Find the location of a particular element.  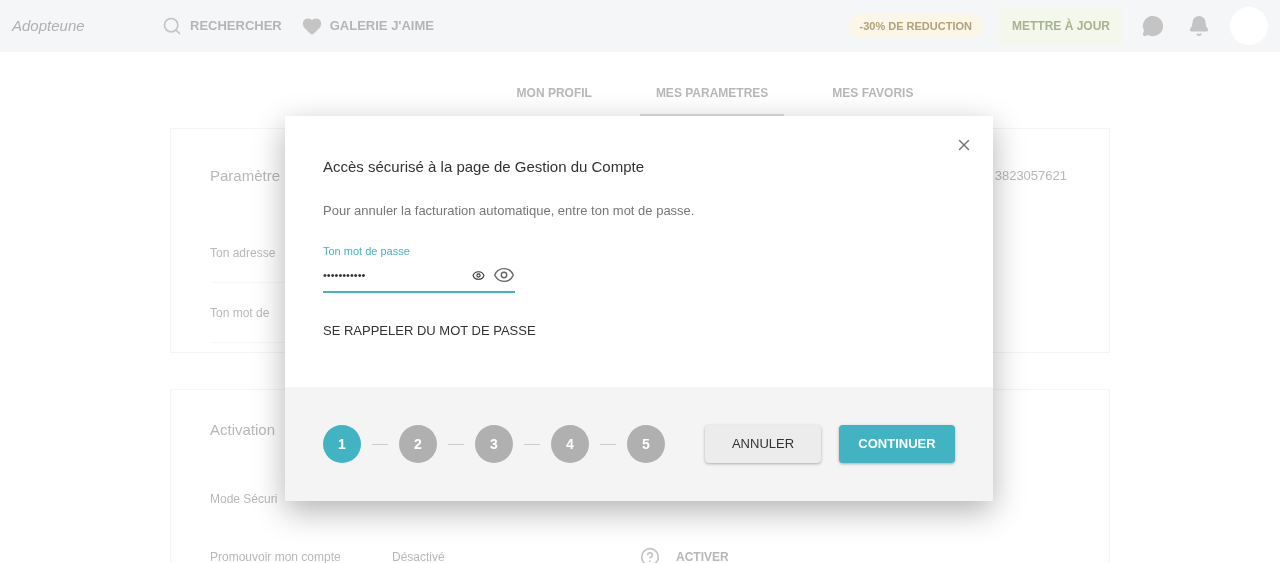

promo-badge: -30% DE REDUCTION is located at coordinates (915, 26).